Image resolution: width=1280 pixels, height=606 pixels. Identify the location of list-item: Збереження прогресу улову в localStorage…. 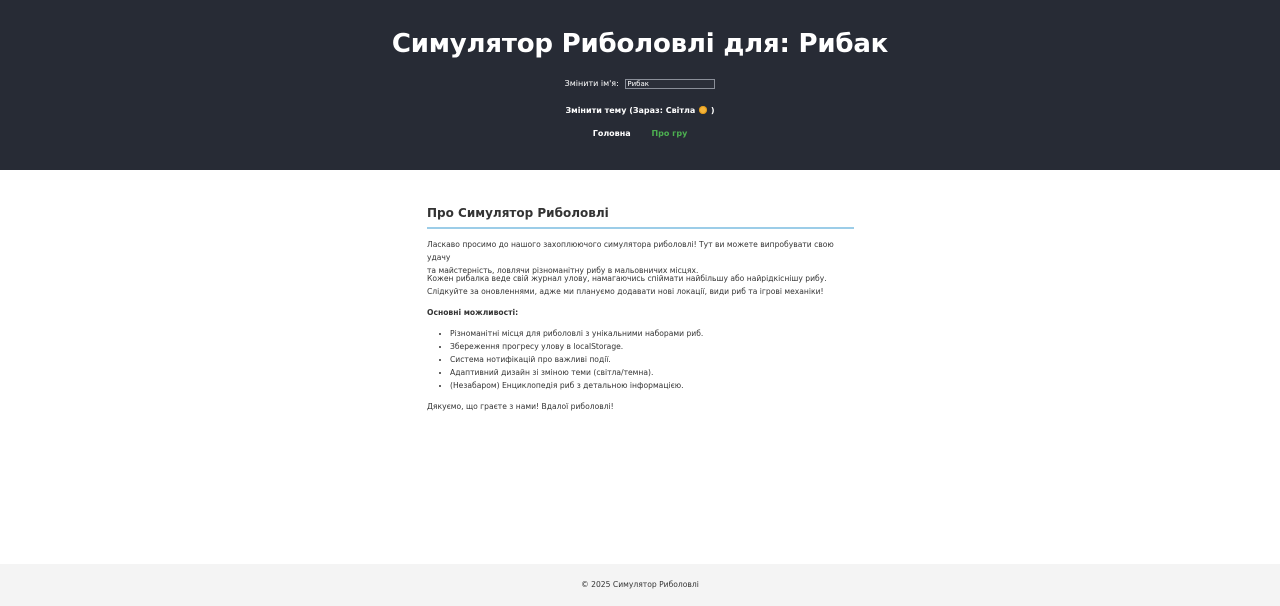
(576, 346).